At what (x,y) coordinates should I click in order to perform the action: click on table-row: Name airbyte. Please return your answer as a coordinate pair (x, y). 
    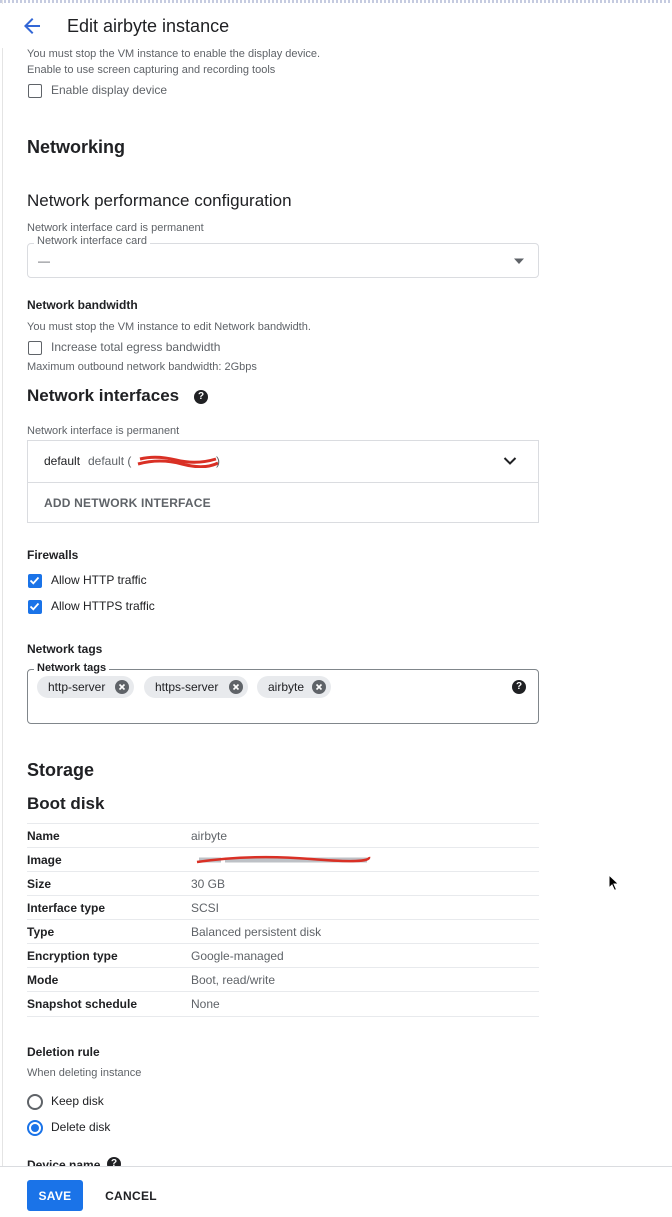
    Looking at the image, I should click on (283, 835).